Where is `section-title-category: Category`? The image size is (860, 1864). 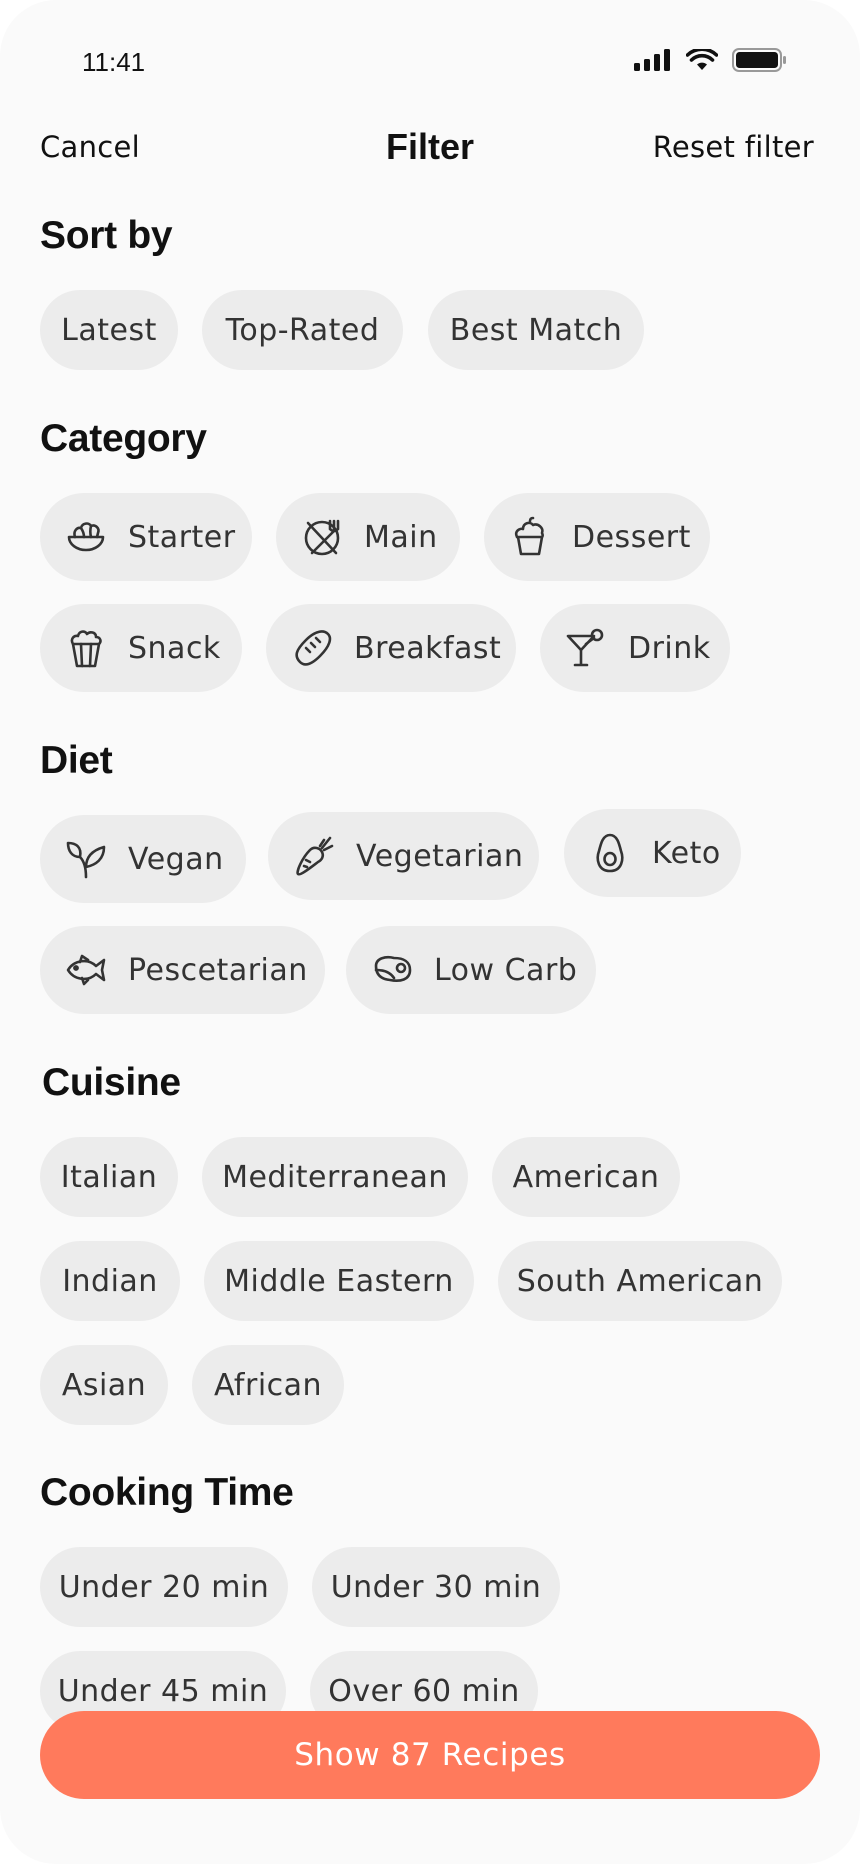
section-title-category: Category is located at coordinates (123, 438).